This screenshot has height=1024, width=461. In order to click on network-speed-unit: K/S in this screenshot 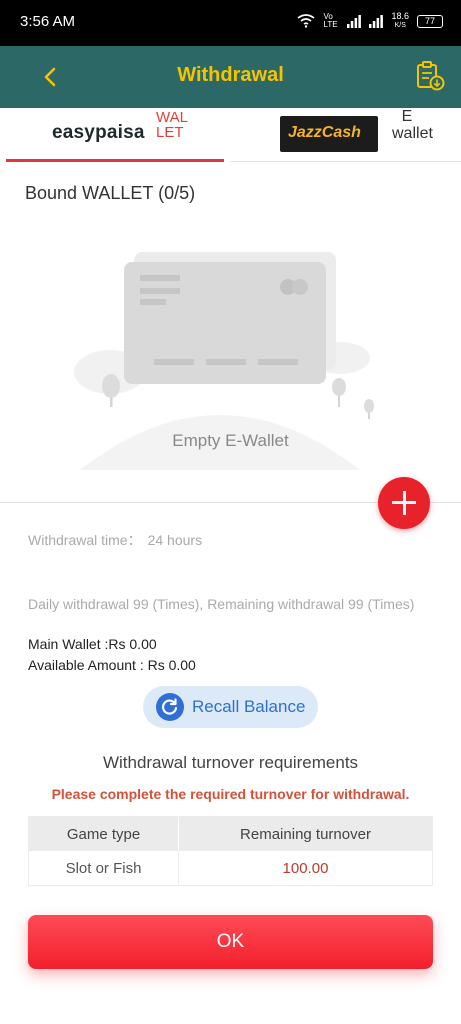, I will do `click(400, 25)`.